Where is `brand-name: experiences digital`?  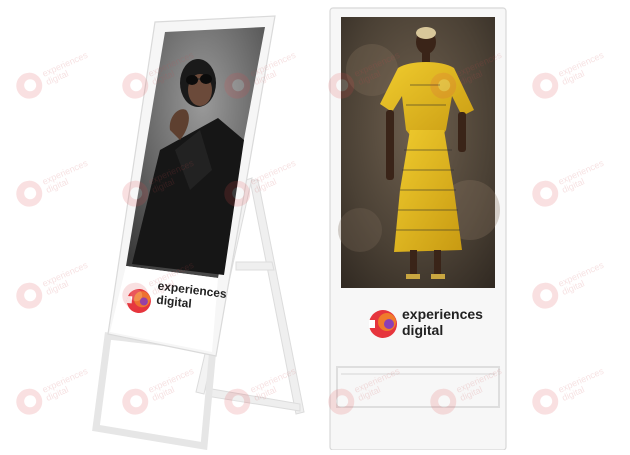
brand-name: experiences digital is located at coordinates (442, 322).